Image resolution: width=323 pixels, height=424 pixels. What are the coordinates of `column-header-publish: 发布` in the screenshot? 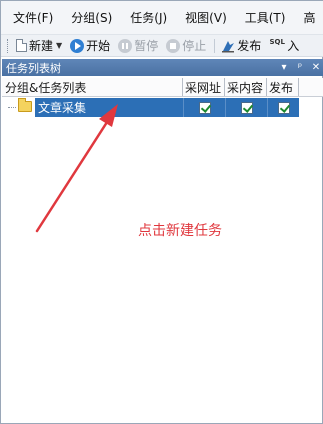 It's located at (283, 87).